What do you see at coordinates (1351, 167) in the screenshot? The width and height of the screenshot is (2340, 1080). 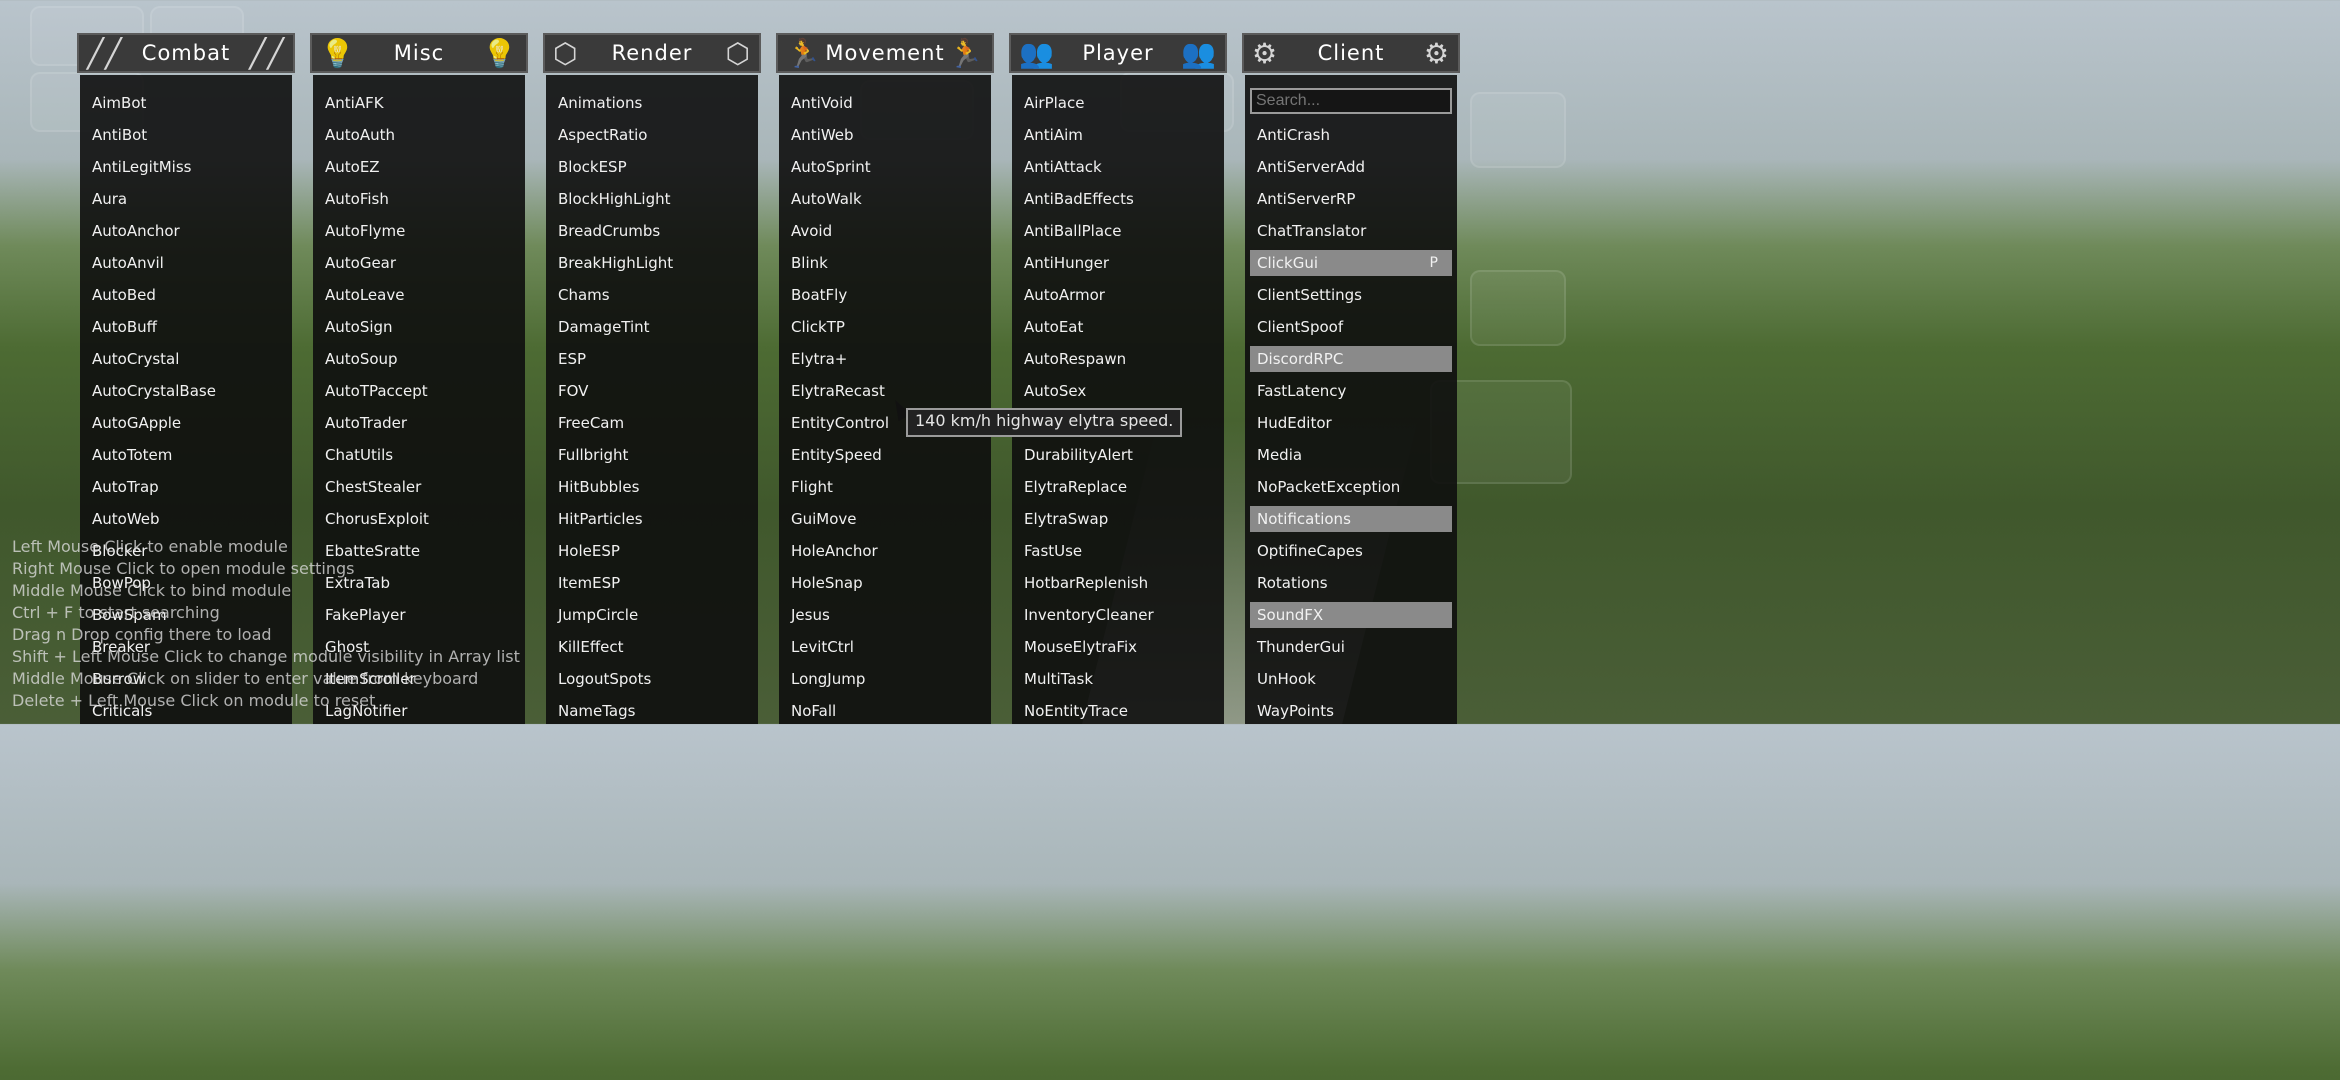 I see `module-item: AntiServerAdd` at bounding box center [1351, 167].